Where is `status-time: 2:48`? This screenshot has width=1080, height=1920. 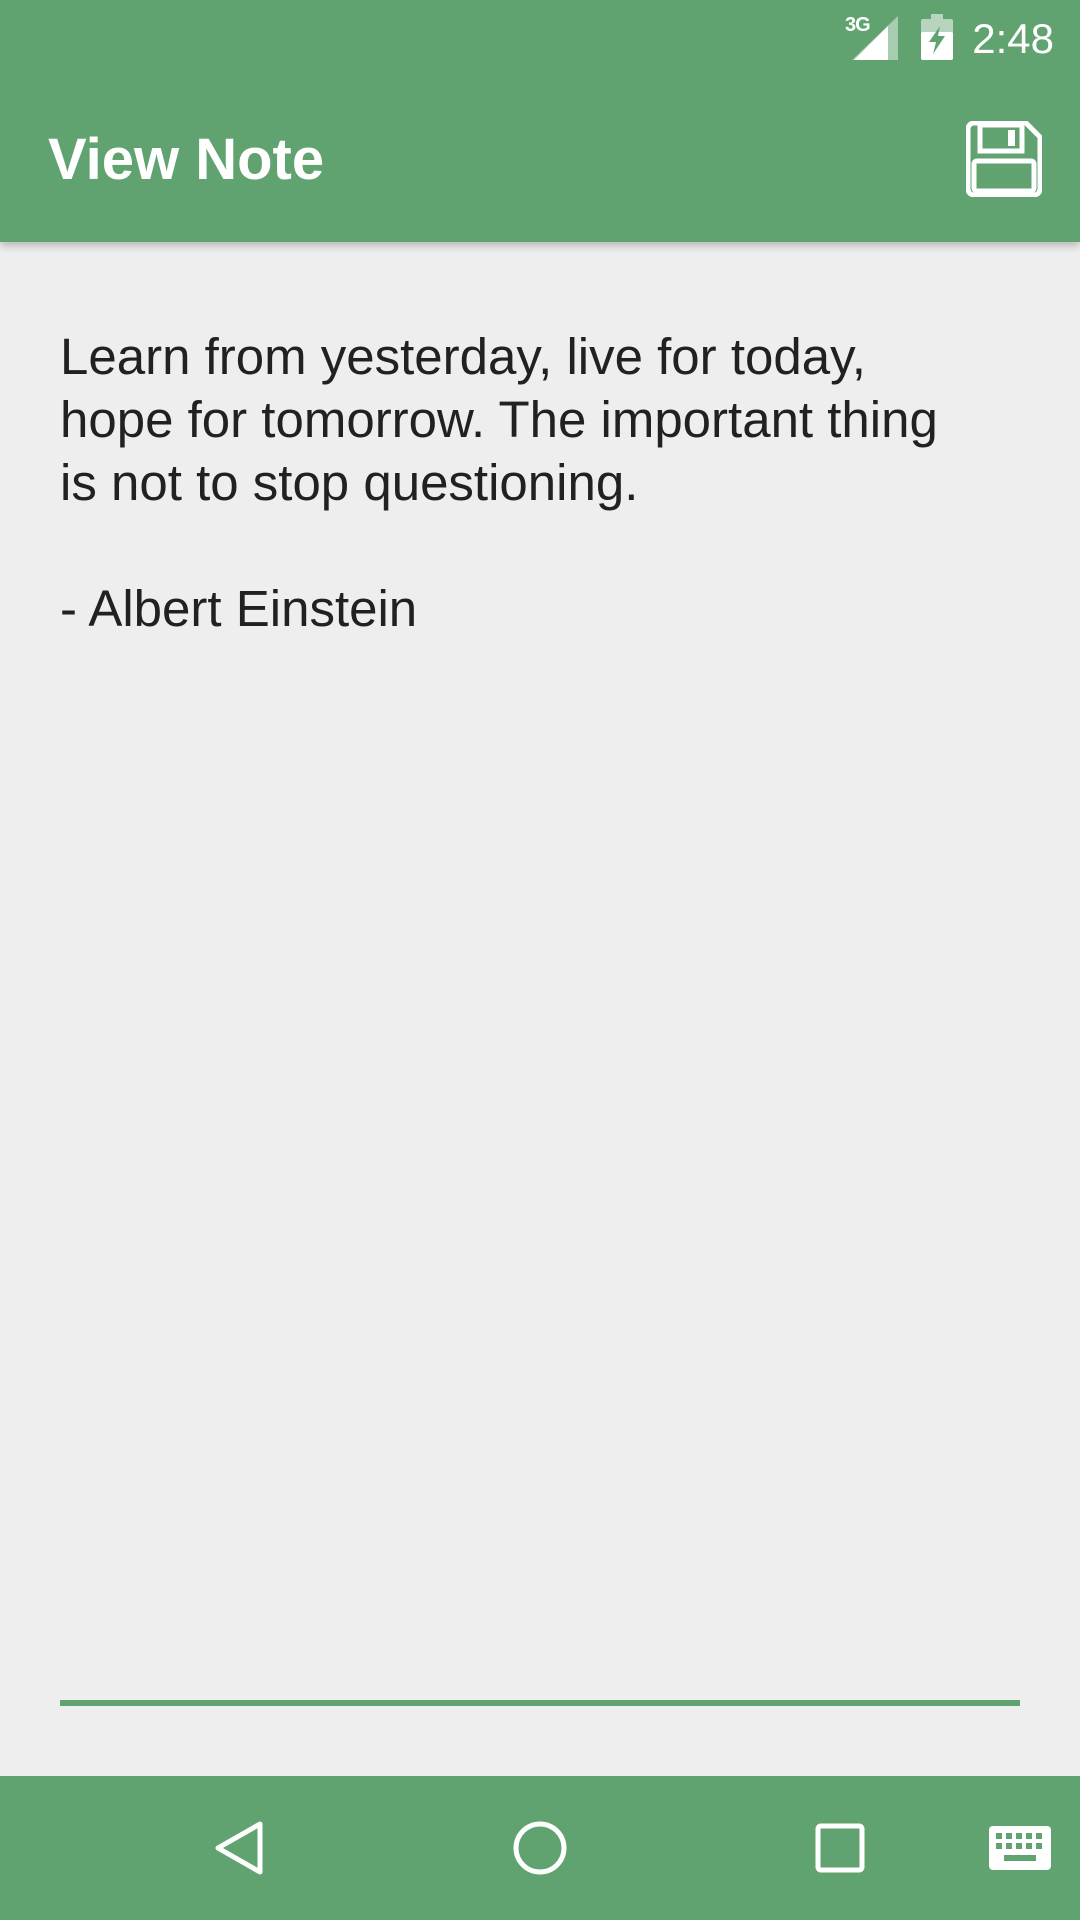
status-time: 2:48 is located at coordinates (1013, 38).